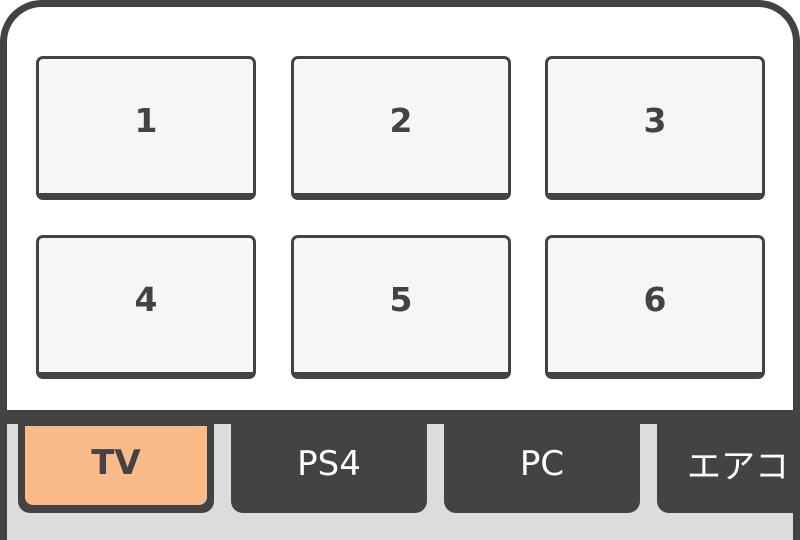  I want to click on tab-label: PC, so click(542, 463).